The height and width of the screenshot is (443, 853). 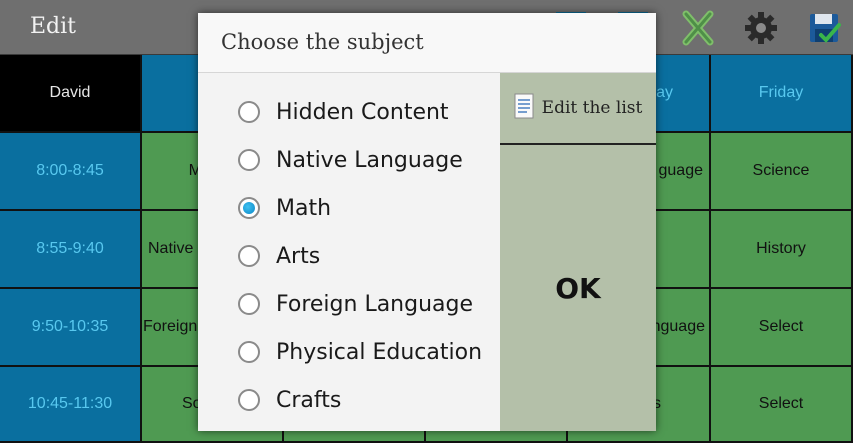 What do you see at coordinates (578, 288) in the screenshot?
I see `ok-button: OK` at bounding box center [578, 288].